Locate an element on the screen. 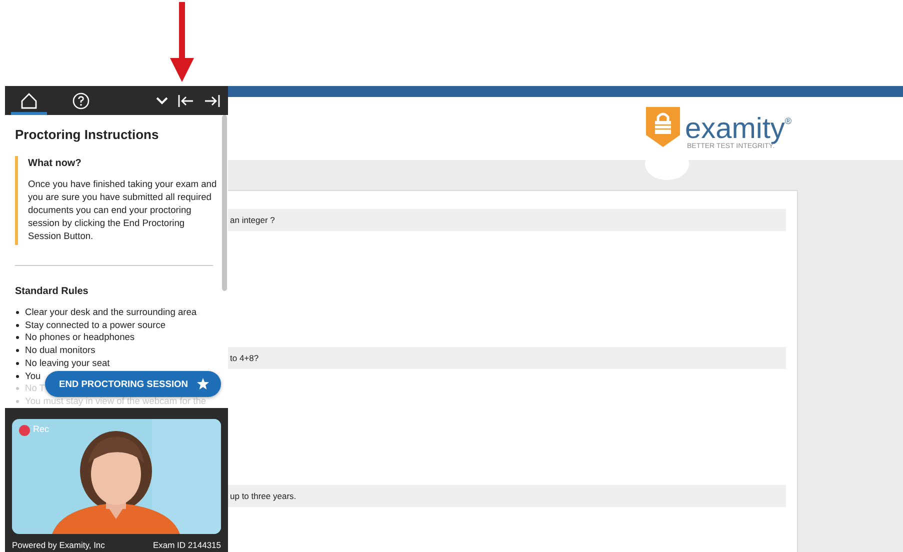 The height and width of the screenshot is (552, 903). rule-item: No dual monitors is located at coordinates (116, 350).